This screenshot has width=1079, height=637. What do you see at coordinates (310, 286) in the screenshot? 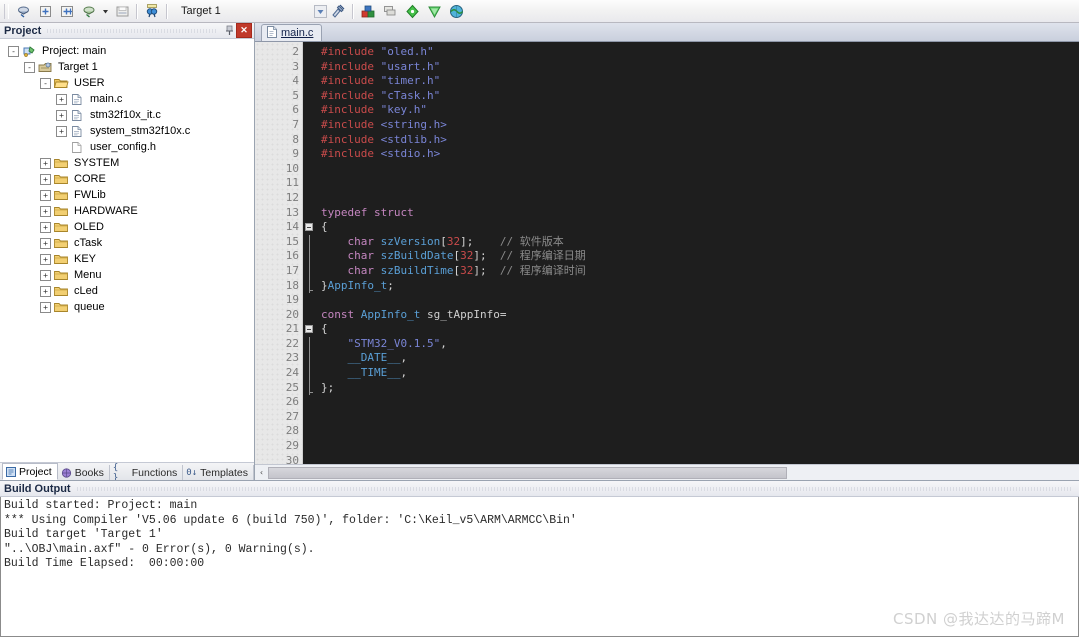
I see `fold-guide-line-end` at bounding box center [310, 286].